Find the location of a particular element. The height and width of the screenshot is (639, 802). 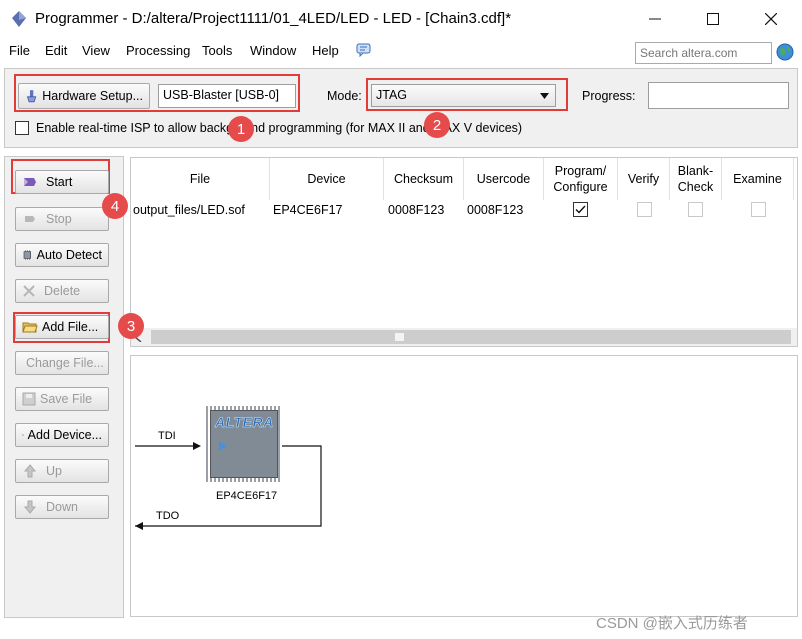

tdo-label: TDO is located at coordinates (168, 516).